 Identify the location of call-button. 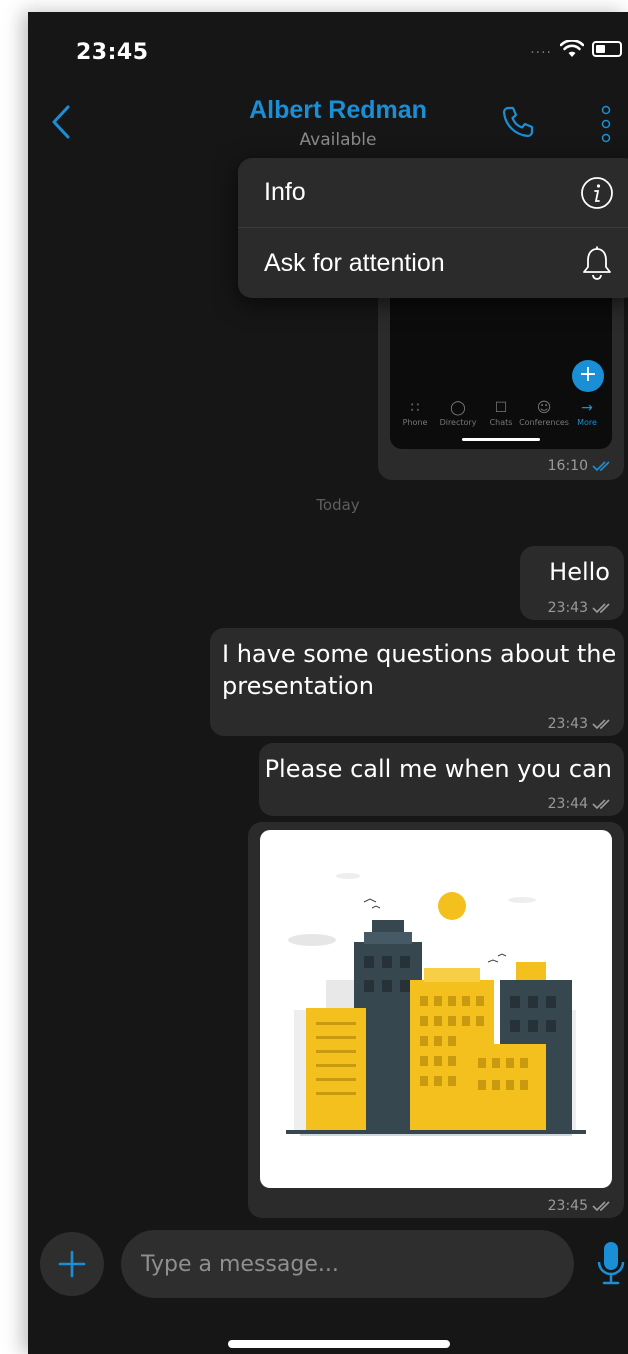
(518, 122).